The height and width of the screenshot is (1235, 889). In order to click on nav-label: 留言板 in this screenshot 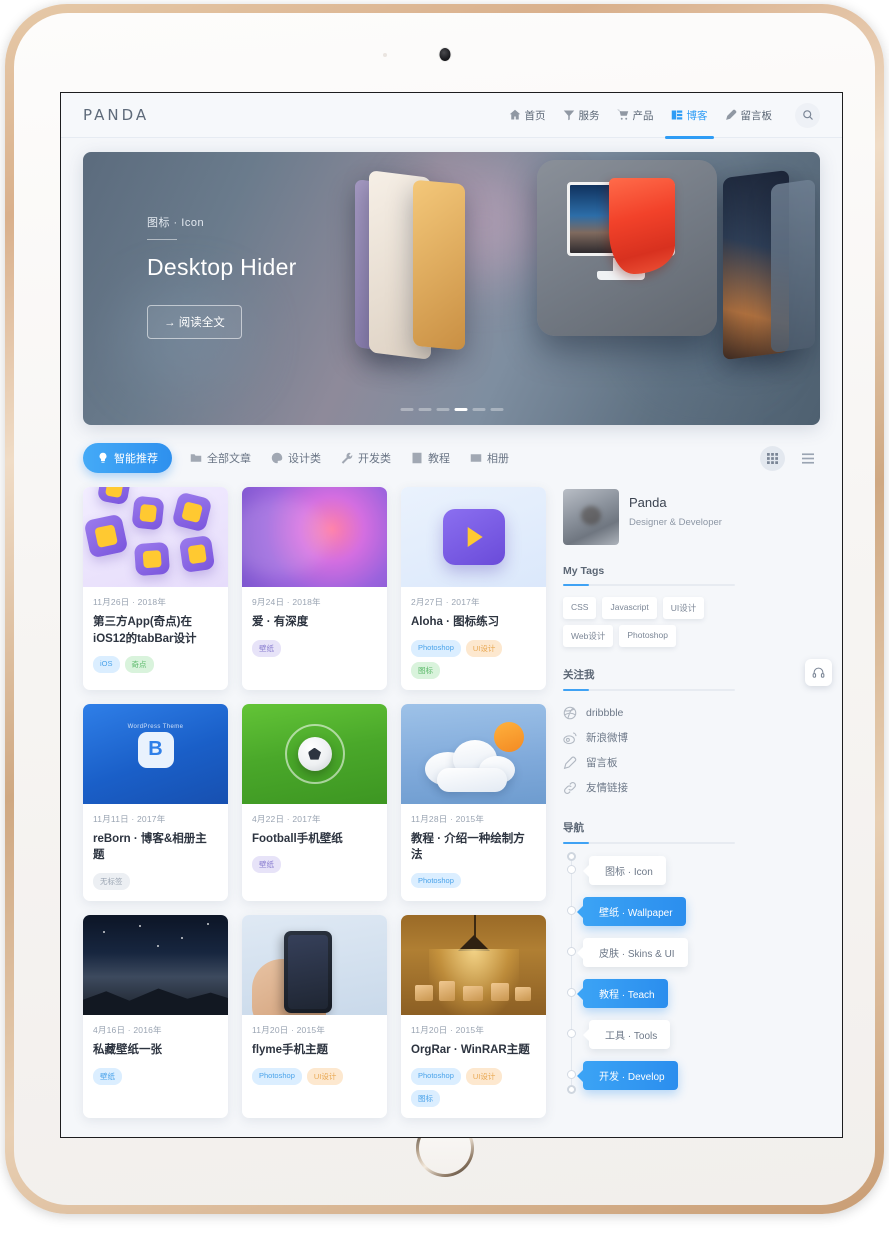, I will do `click(756, 115)`.